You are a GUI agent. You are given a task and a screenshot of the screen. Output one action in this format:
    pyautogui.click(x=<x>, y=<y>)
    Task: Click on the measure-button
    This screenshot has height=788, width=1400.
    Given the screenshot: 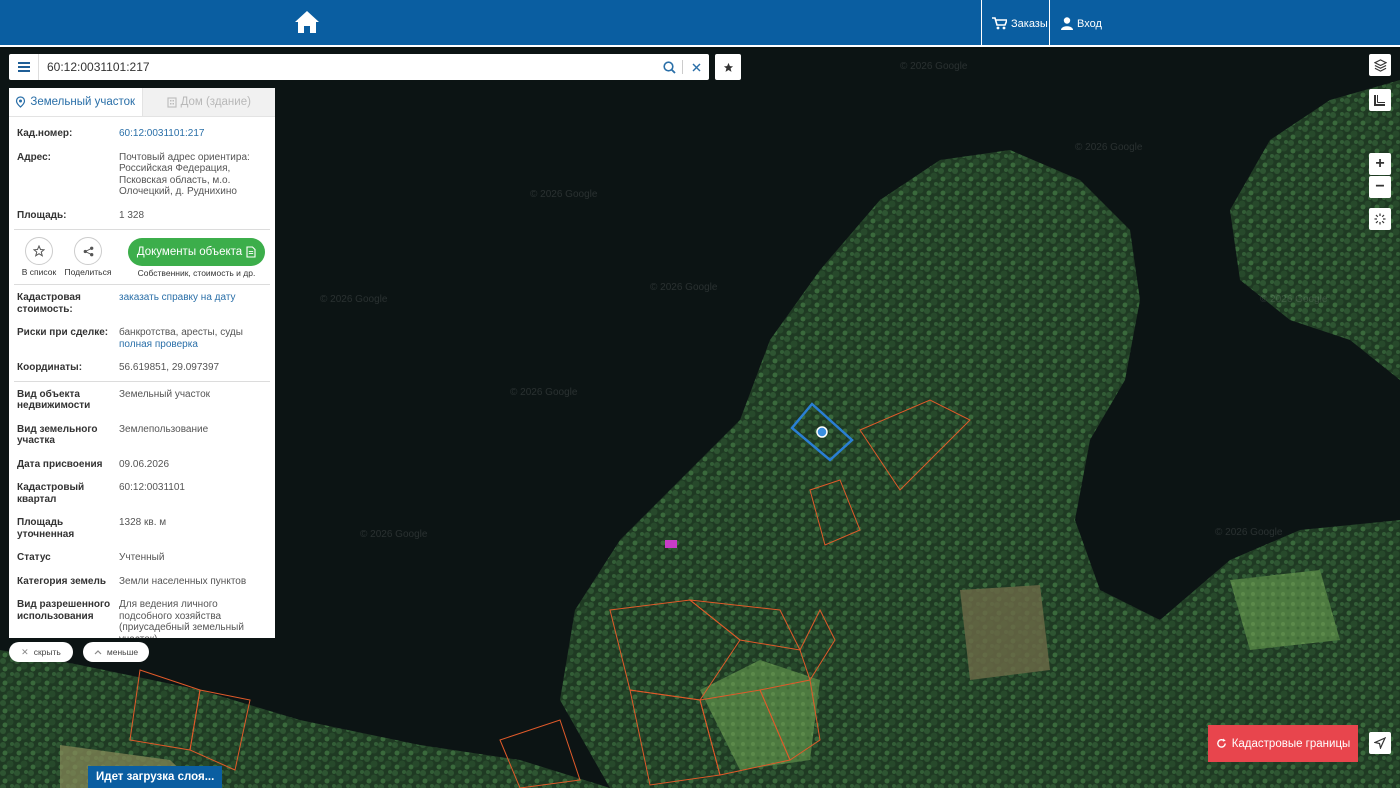 What is the action you would take?
    pyautogui.click(x=1380, y=100)
    